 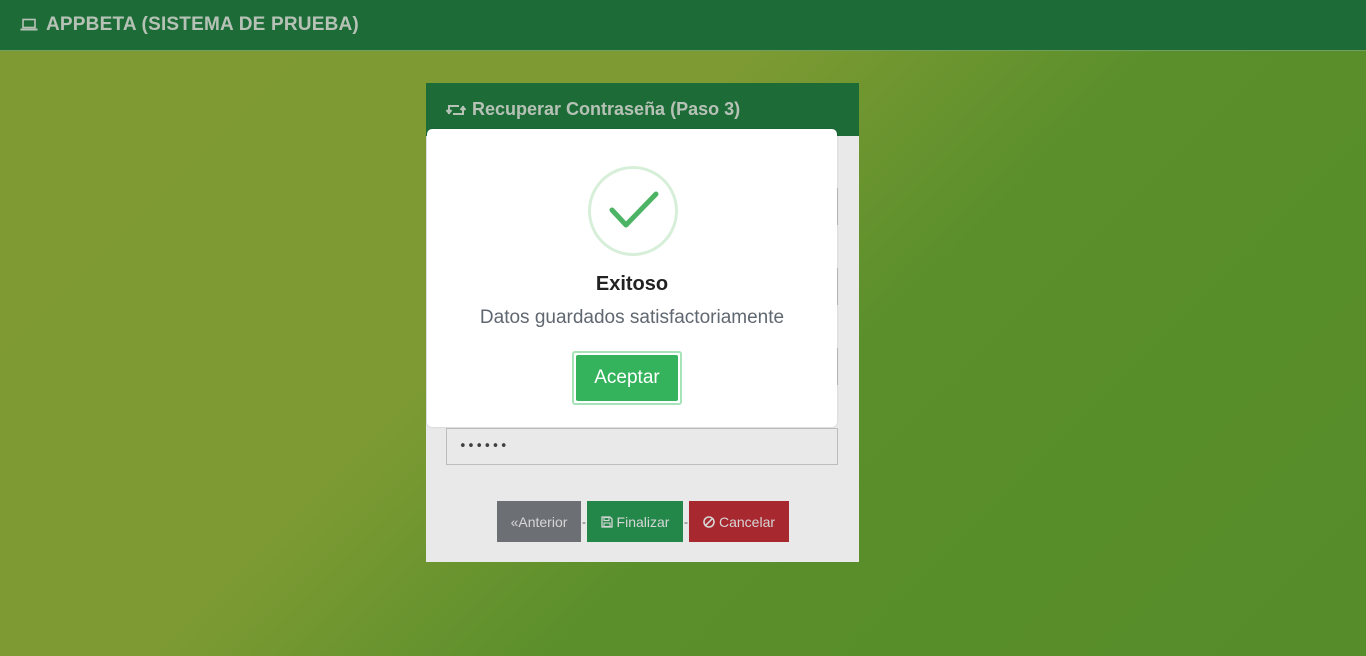 I want to click on accept-button-focus-ring: Aceptar, so click(x=627, y=378).